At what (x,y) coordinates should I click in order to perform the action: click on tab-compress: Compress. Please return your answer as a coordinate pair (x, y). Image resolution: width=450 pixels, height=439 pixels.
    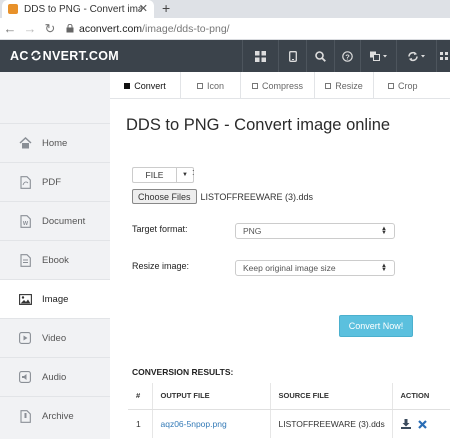
    Looking at the image, I should click on (278, 85).